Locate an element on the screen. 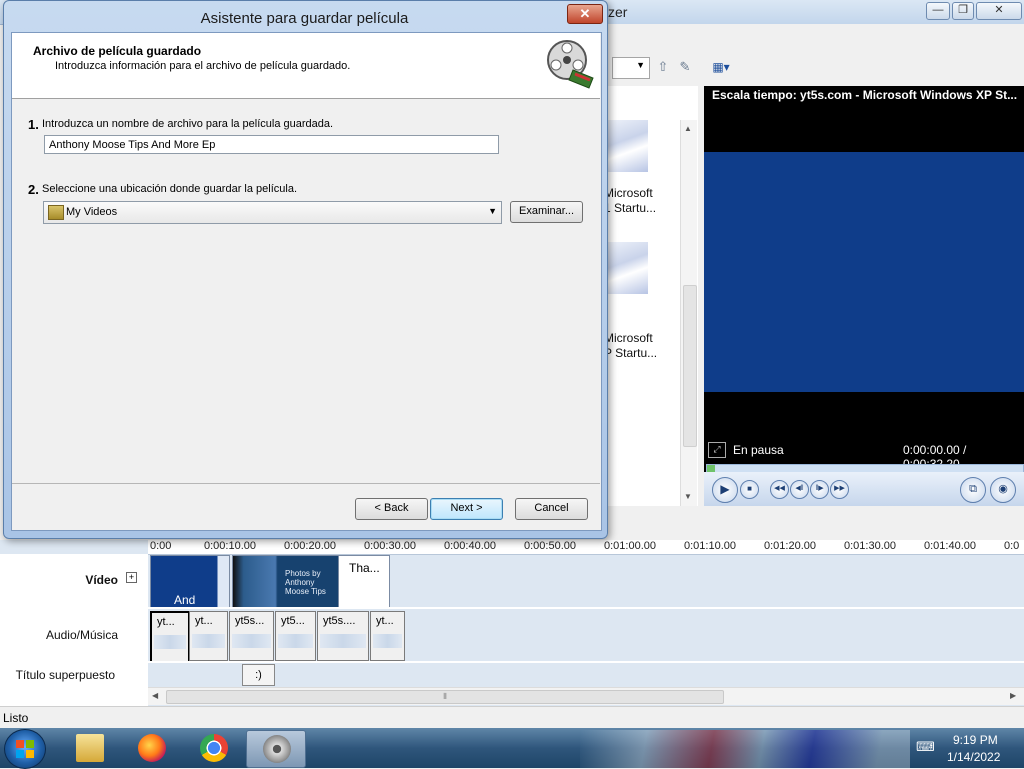  folder-icon is located at coordinates (90, 748).